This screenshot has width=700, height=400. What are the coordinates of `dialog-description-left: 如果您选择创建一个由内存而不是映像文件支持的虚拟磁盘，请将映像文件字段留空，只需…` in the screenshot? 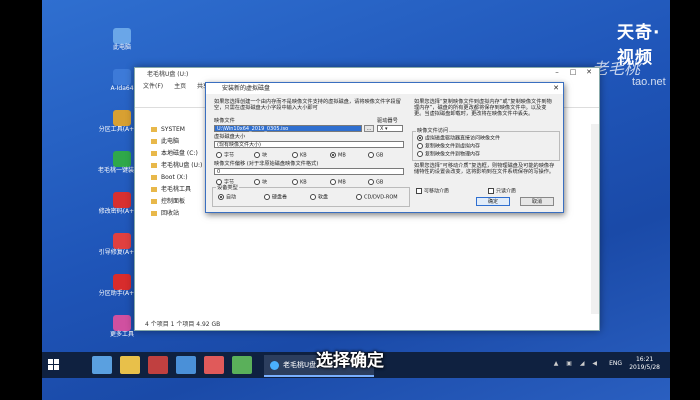 It's located at (307, 105).